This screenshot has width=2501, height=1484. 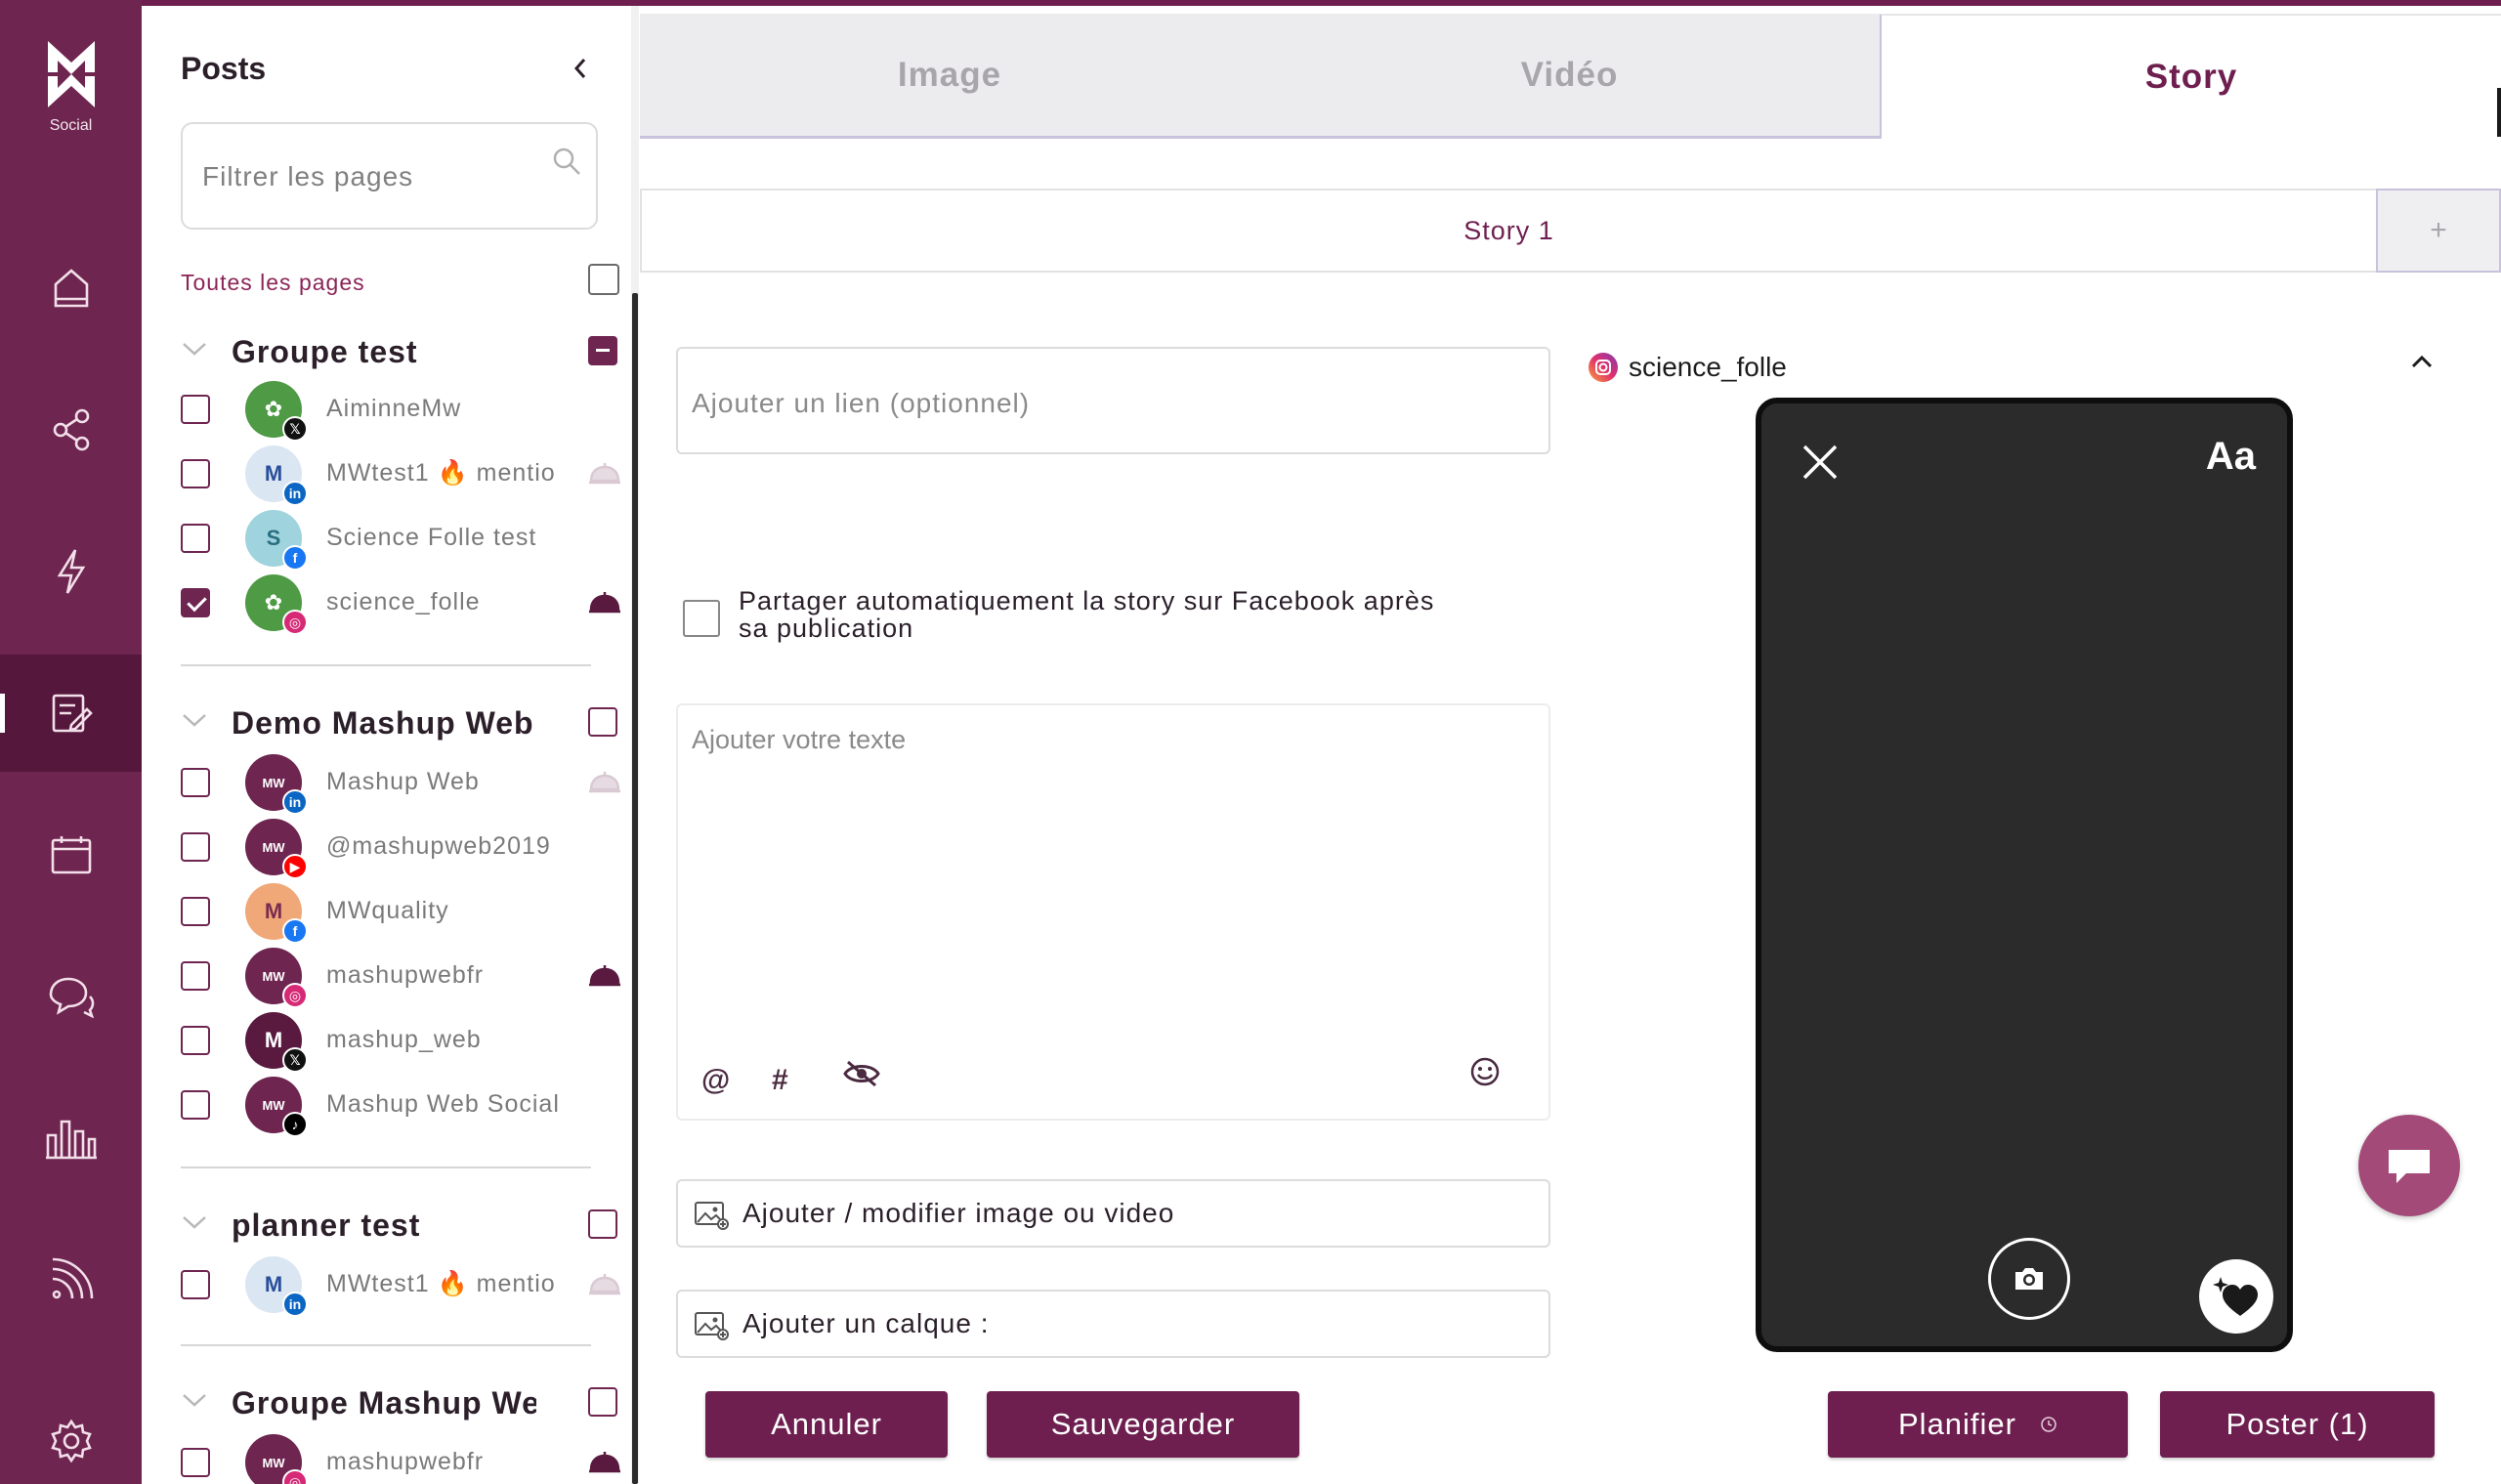 What do you see at coordinates (2018, 368) in the screenshot?
I see `preview-account-header: science_folle` at bounding box center [2018, 368].